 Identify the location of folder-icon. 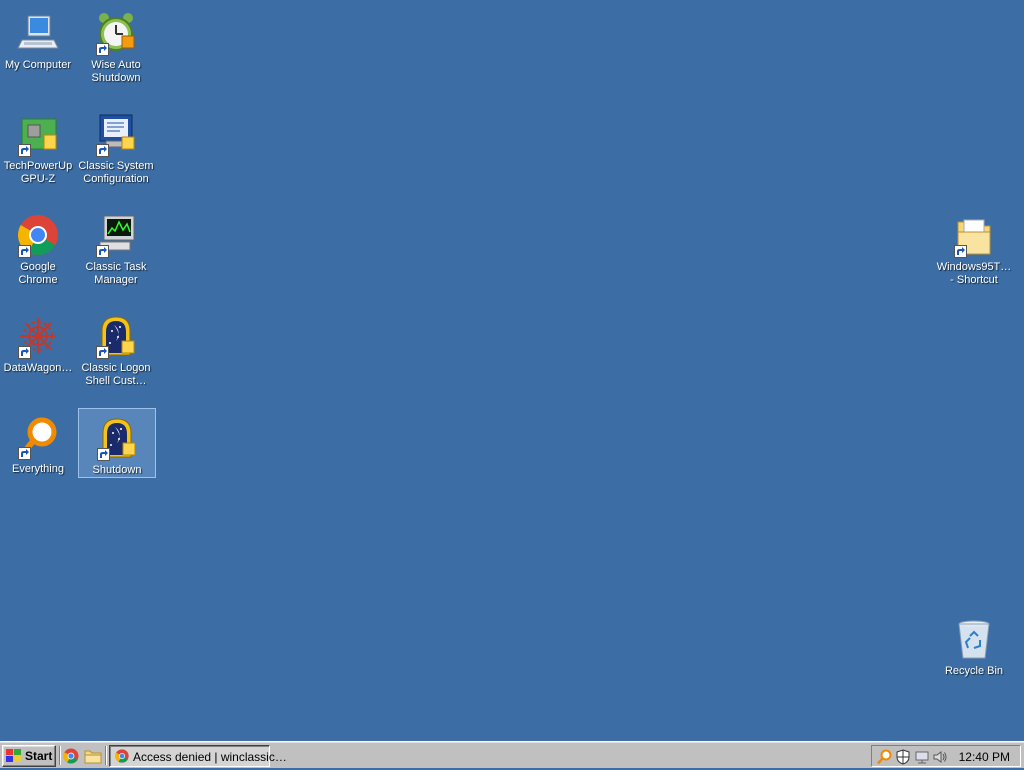
(974, 236).